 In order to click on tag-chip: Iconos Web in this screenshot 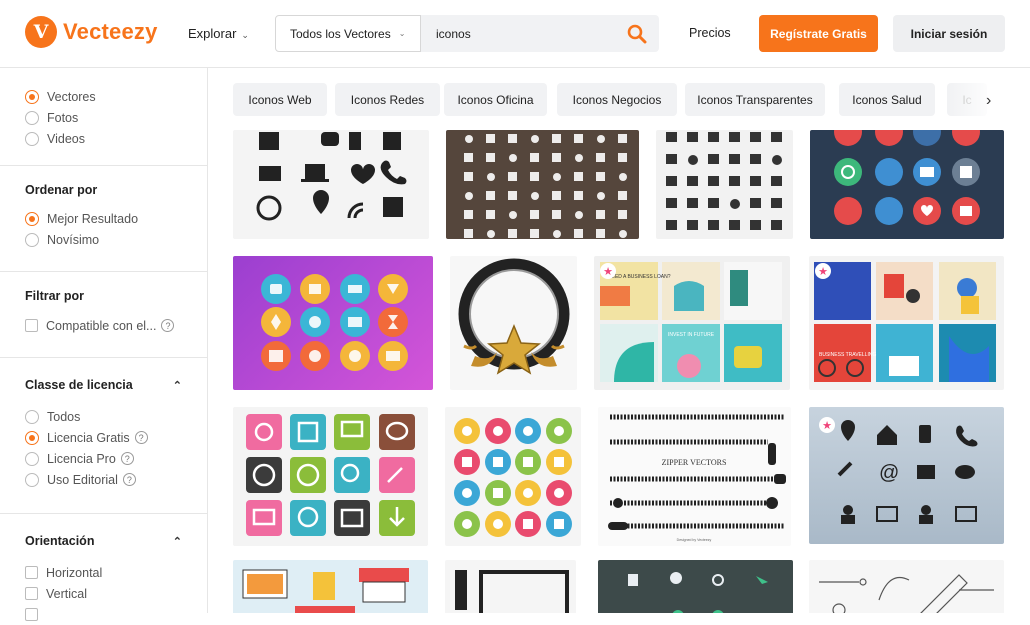, I will do `click(280, 99)`.